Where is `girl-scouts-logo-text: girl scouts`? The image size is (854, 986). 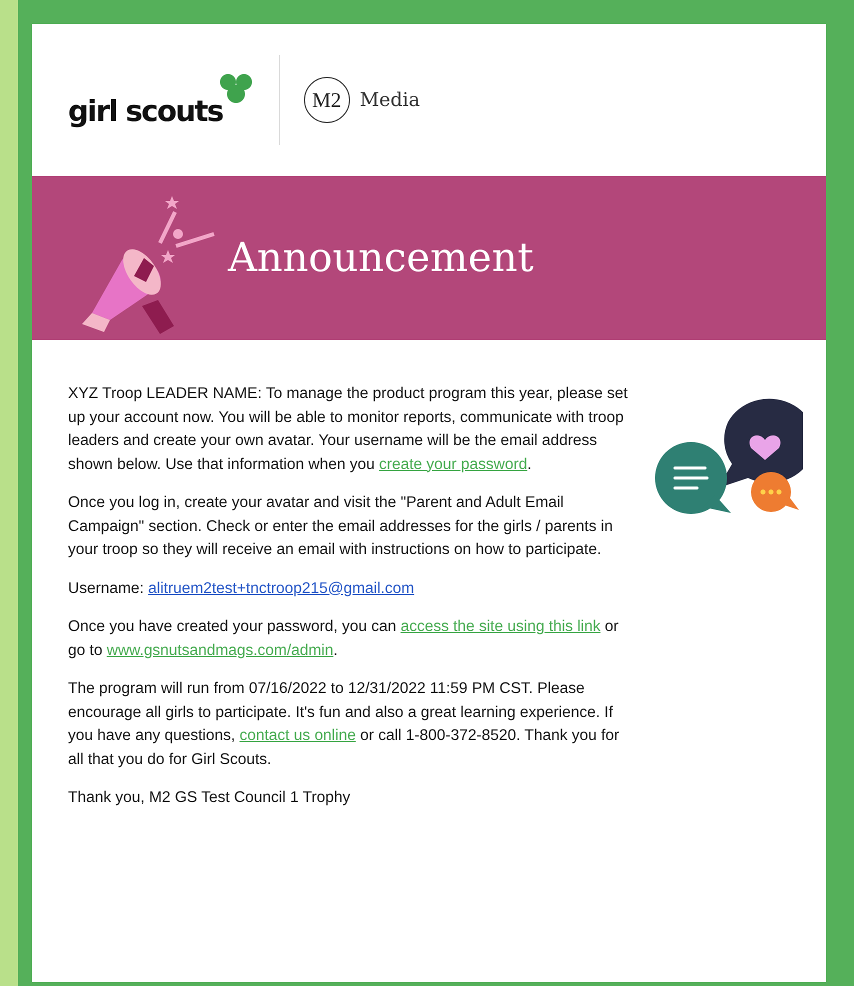 girl-scouts-logo-text: girl scouts is located at coordinates (145, 111).